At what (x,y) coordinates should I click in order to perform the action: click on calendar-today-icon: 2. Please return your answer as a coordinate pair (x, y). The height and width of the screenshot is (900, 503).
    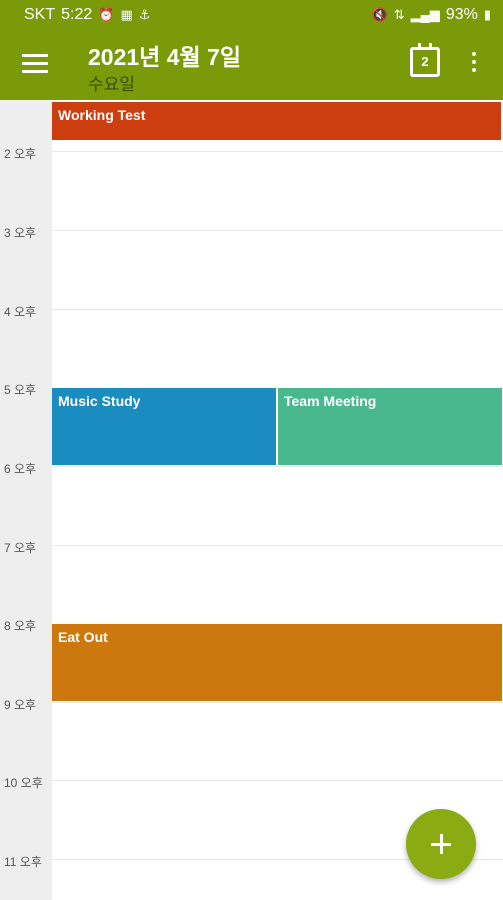
    Looking at the image, I should click on (425, 60).